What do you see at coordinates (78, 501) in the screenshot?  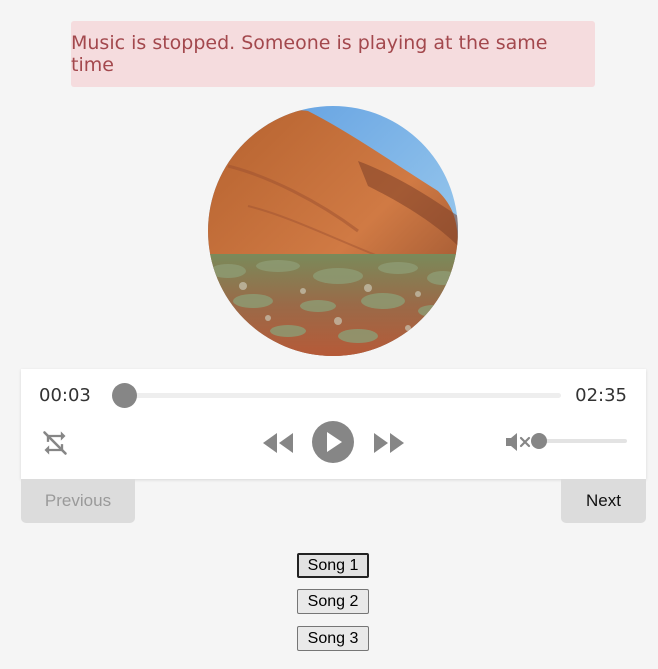 I see `previous-button: Previous` at bounding box center [78, 501].